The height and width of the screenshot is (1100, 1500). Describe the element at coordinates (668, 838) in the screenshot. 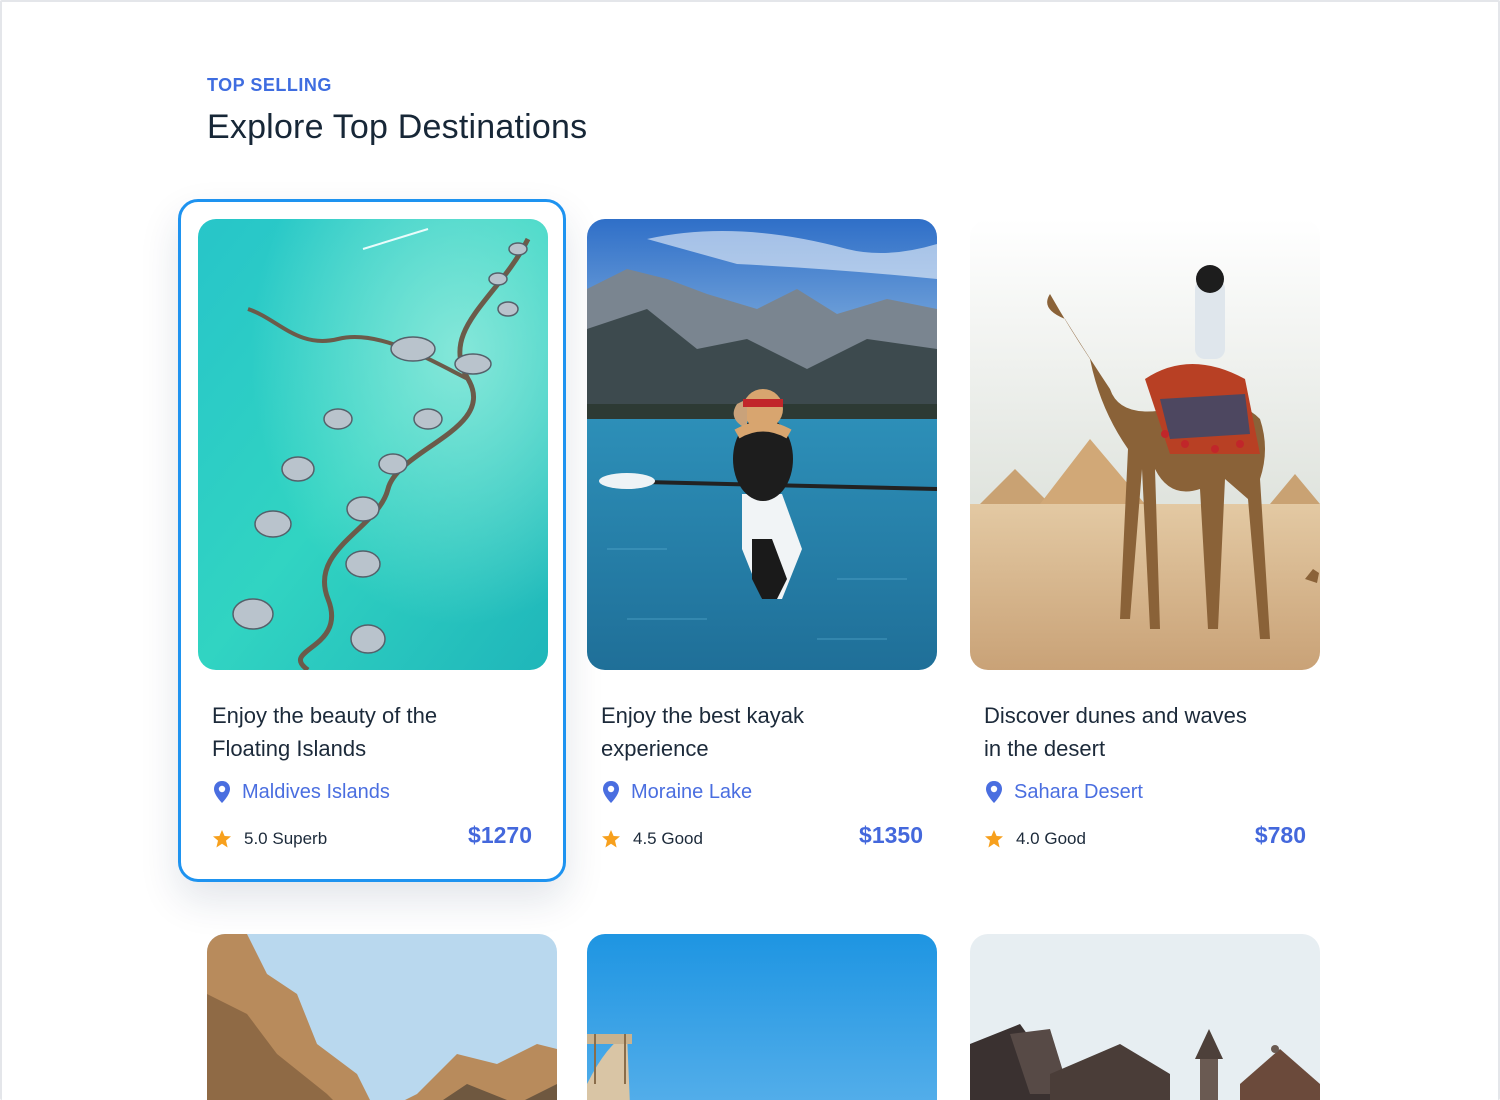

I see `rating-text: 4.5 Good` at that location.